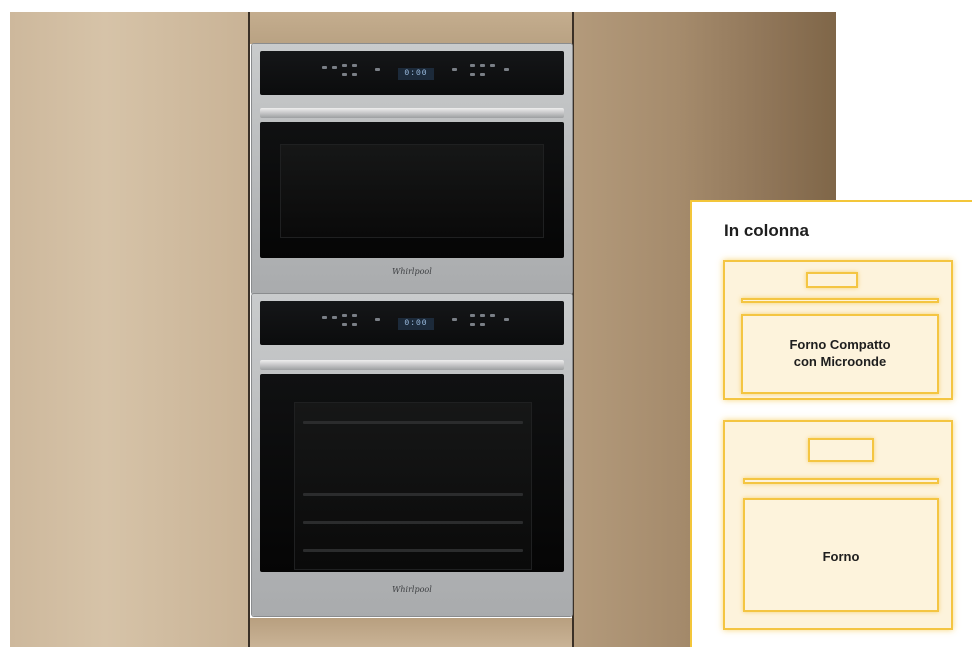  I want to click on door-shape: Forno, so click(841, 555).